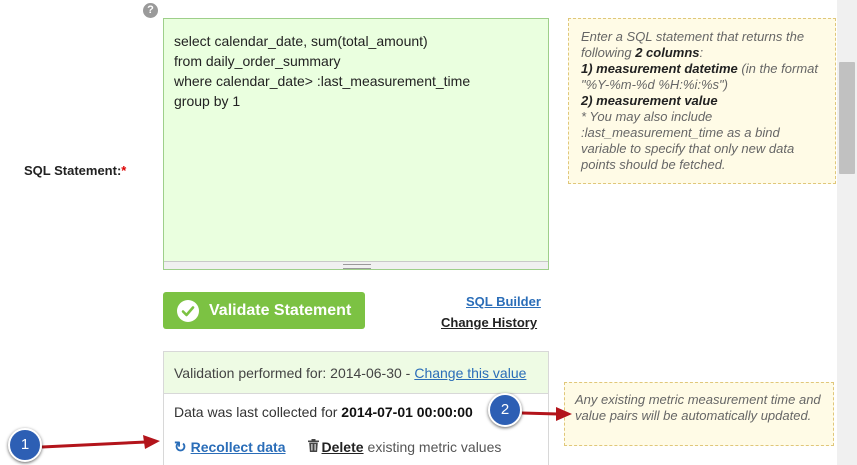  Describe the element at coordinates (589, 68) in the screenshot. I see `hint-item1-num: 1)` at that location.